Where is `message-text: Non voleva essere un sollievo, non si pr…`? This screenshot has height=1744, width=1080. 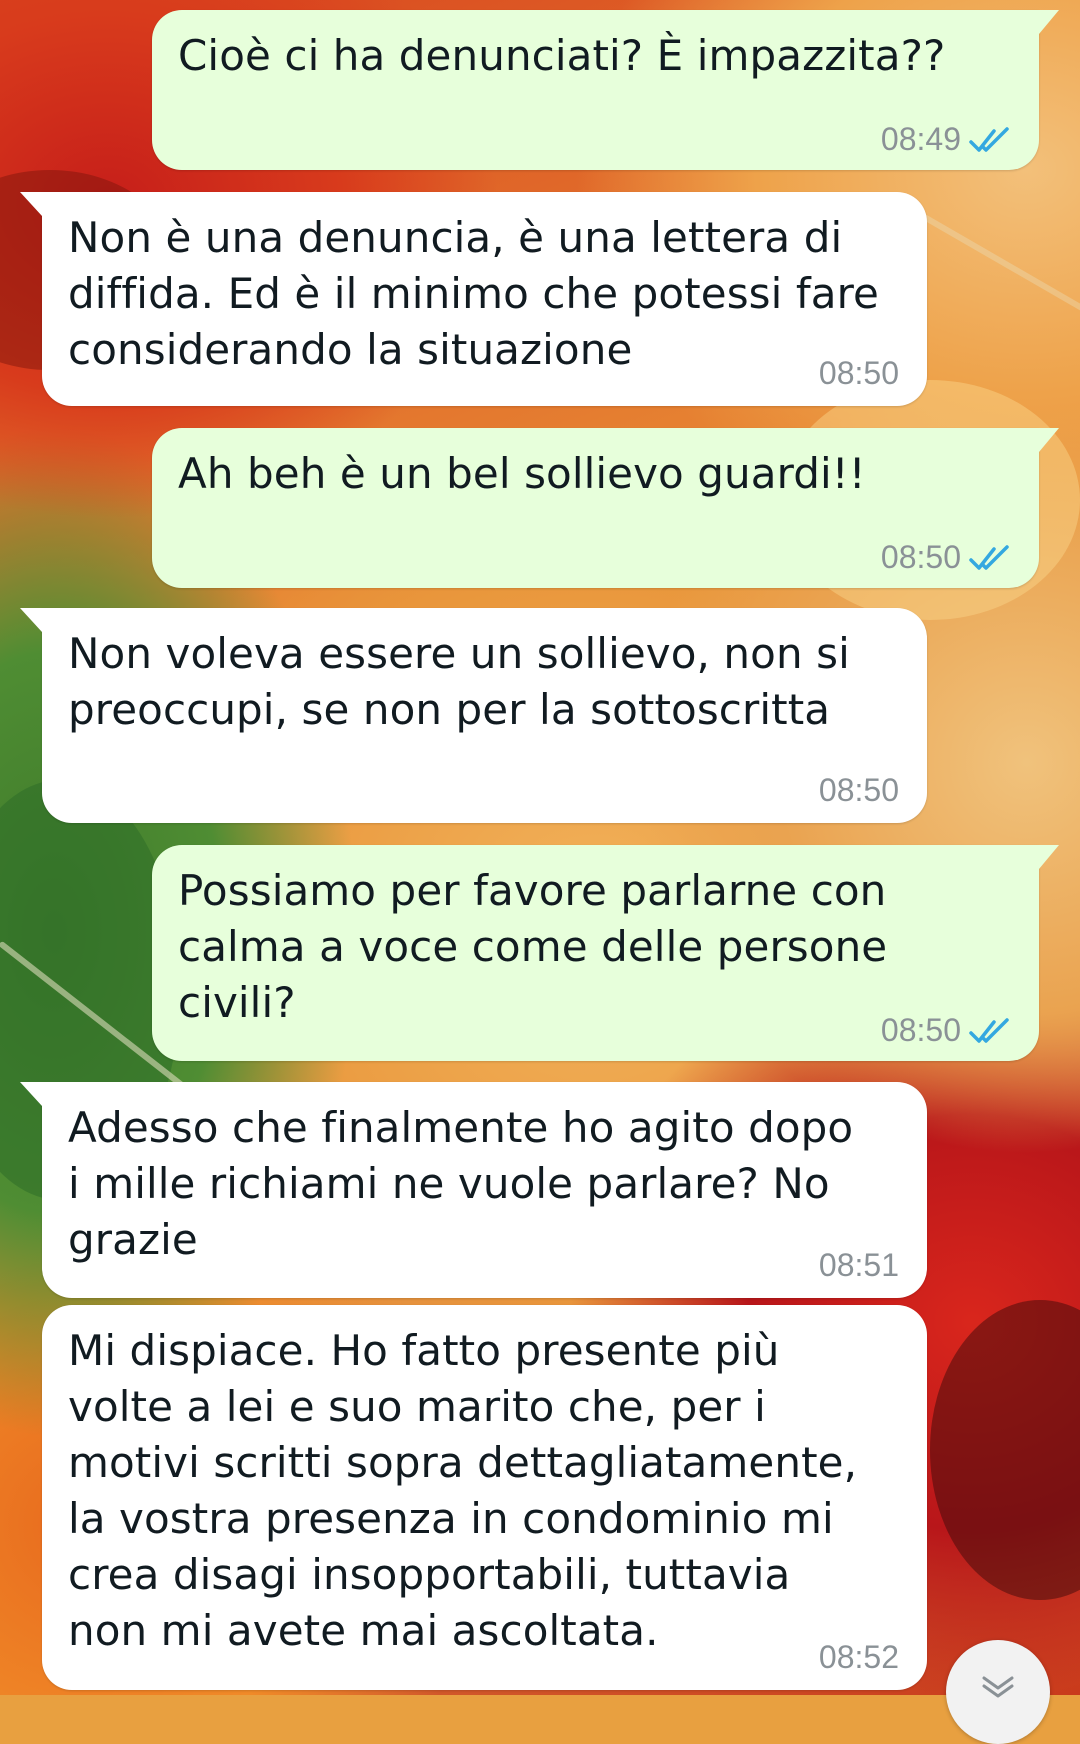 message-text: Non voleva essere un sollievo, non si pr… is located at coordinates (483, 682).